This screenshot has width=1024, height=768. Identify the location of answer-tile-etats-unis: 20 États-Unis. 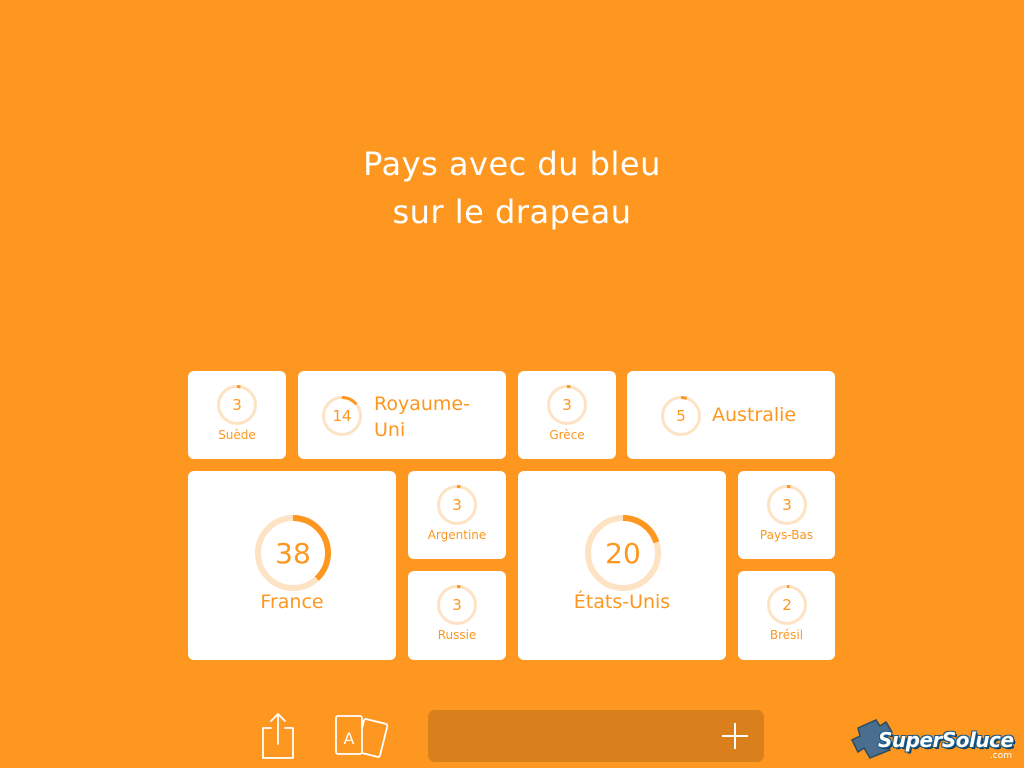
(622, 565).